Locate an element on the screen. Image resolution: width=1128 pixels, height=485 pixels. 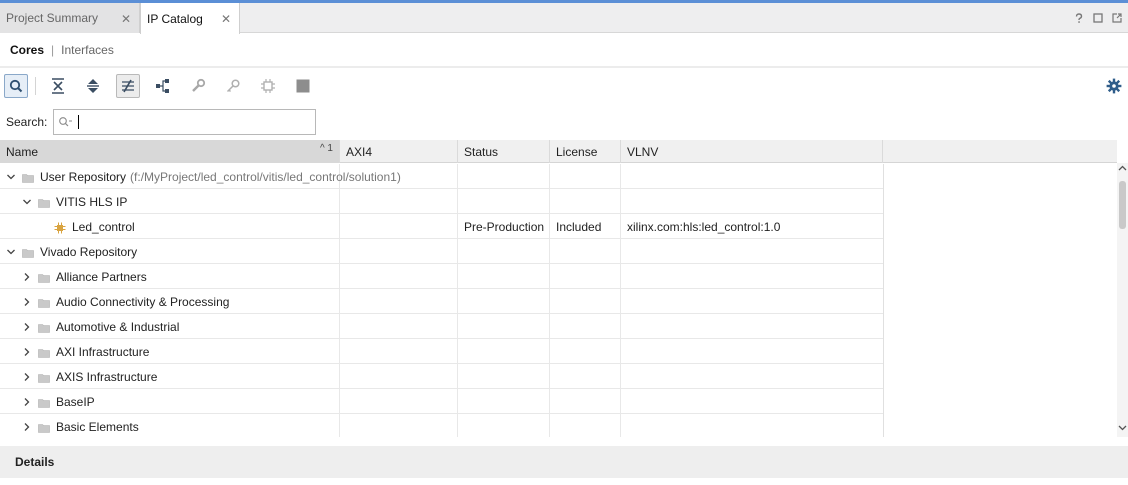
column-header-filler is located at coordinates (1000, 151).